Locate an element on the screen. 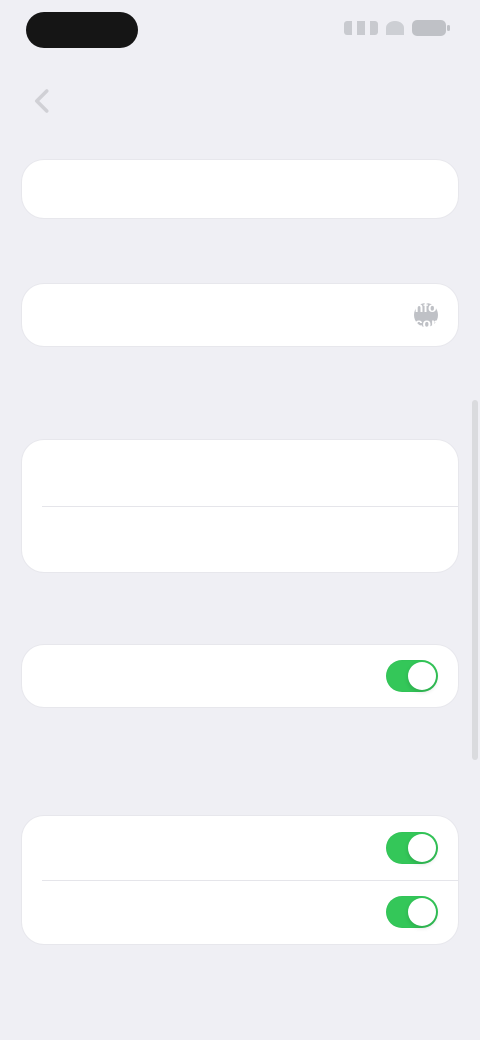  section-3-row is located at coordinates (240, 676).